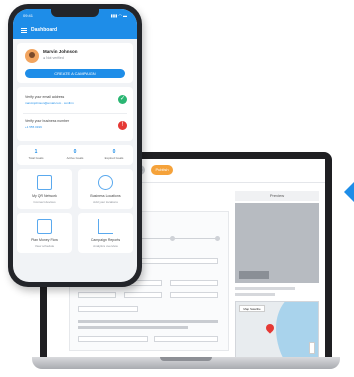  I want to click on laptop-notch, so click(186, 359).